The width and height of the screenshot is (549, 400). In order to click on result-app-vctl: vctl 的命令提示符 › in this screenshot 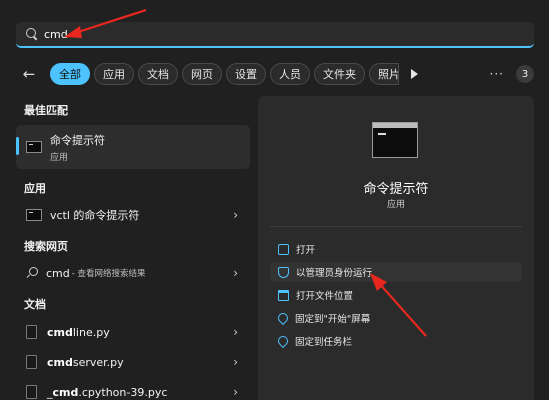, I will do `click(133, 215)`.